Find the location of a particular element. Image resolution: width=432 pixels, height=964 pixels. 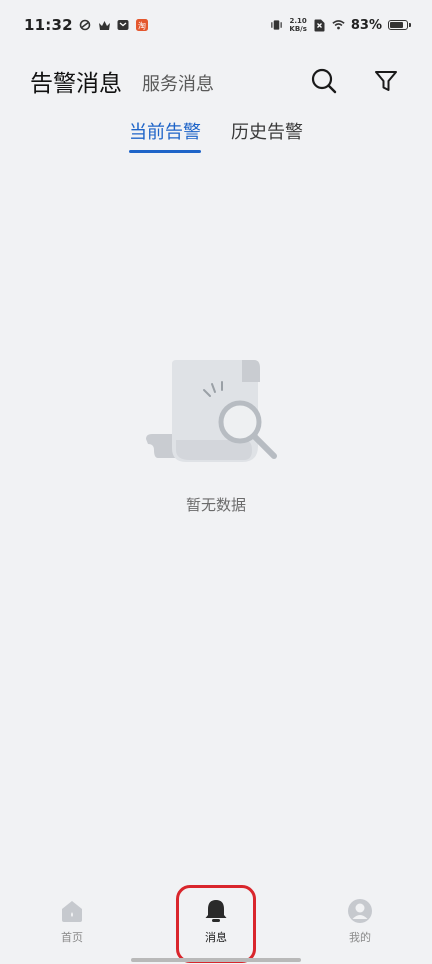

empty-state-text: 暂无数据 is located at coordinates (215, 505).